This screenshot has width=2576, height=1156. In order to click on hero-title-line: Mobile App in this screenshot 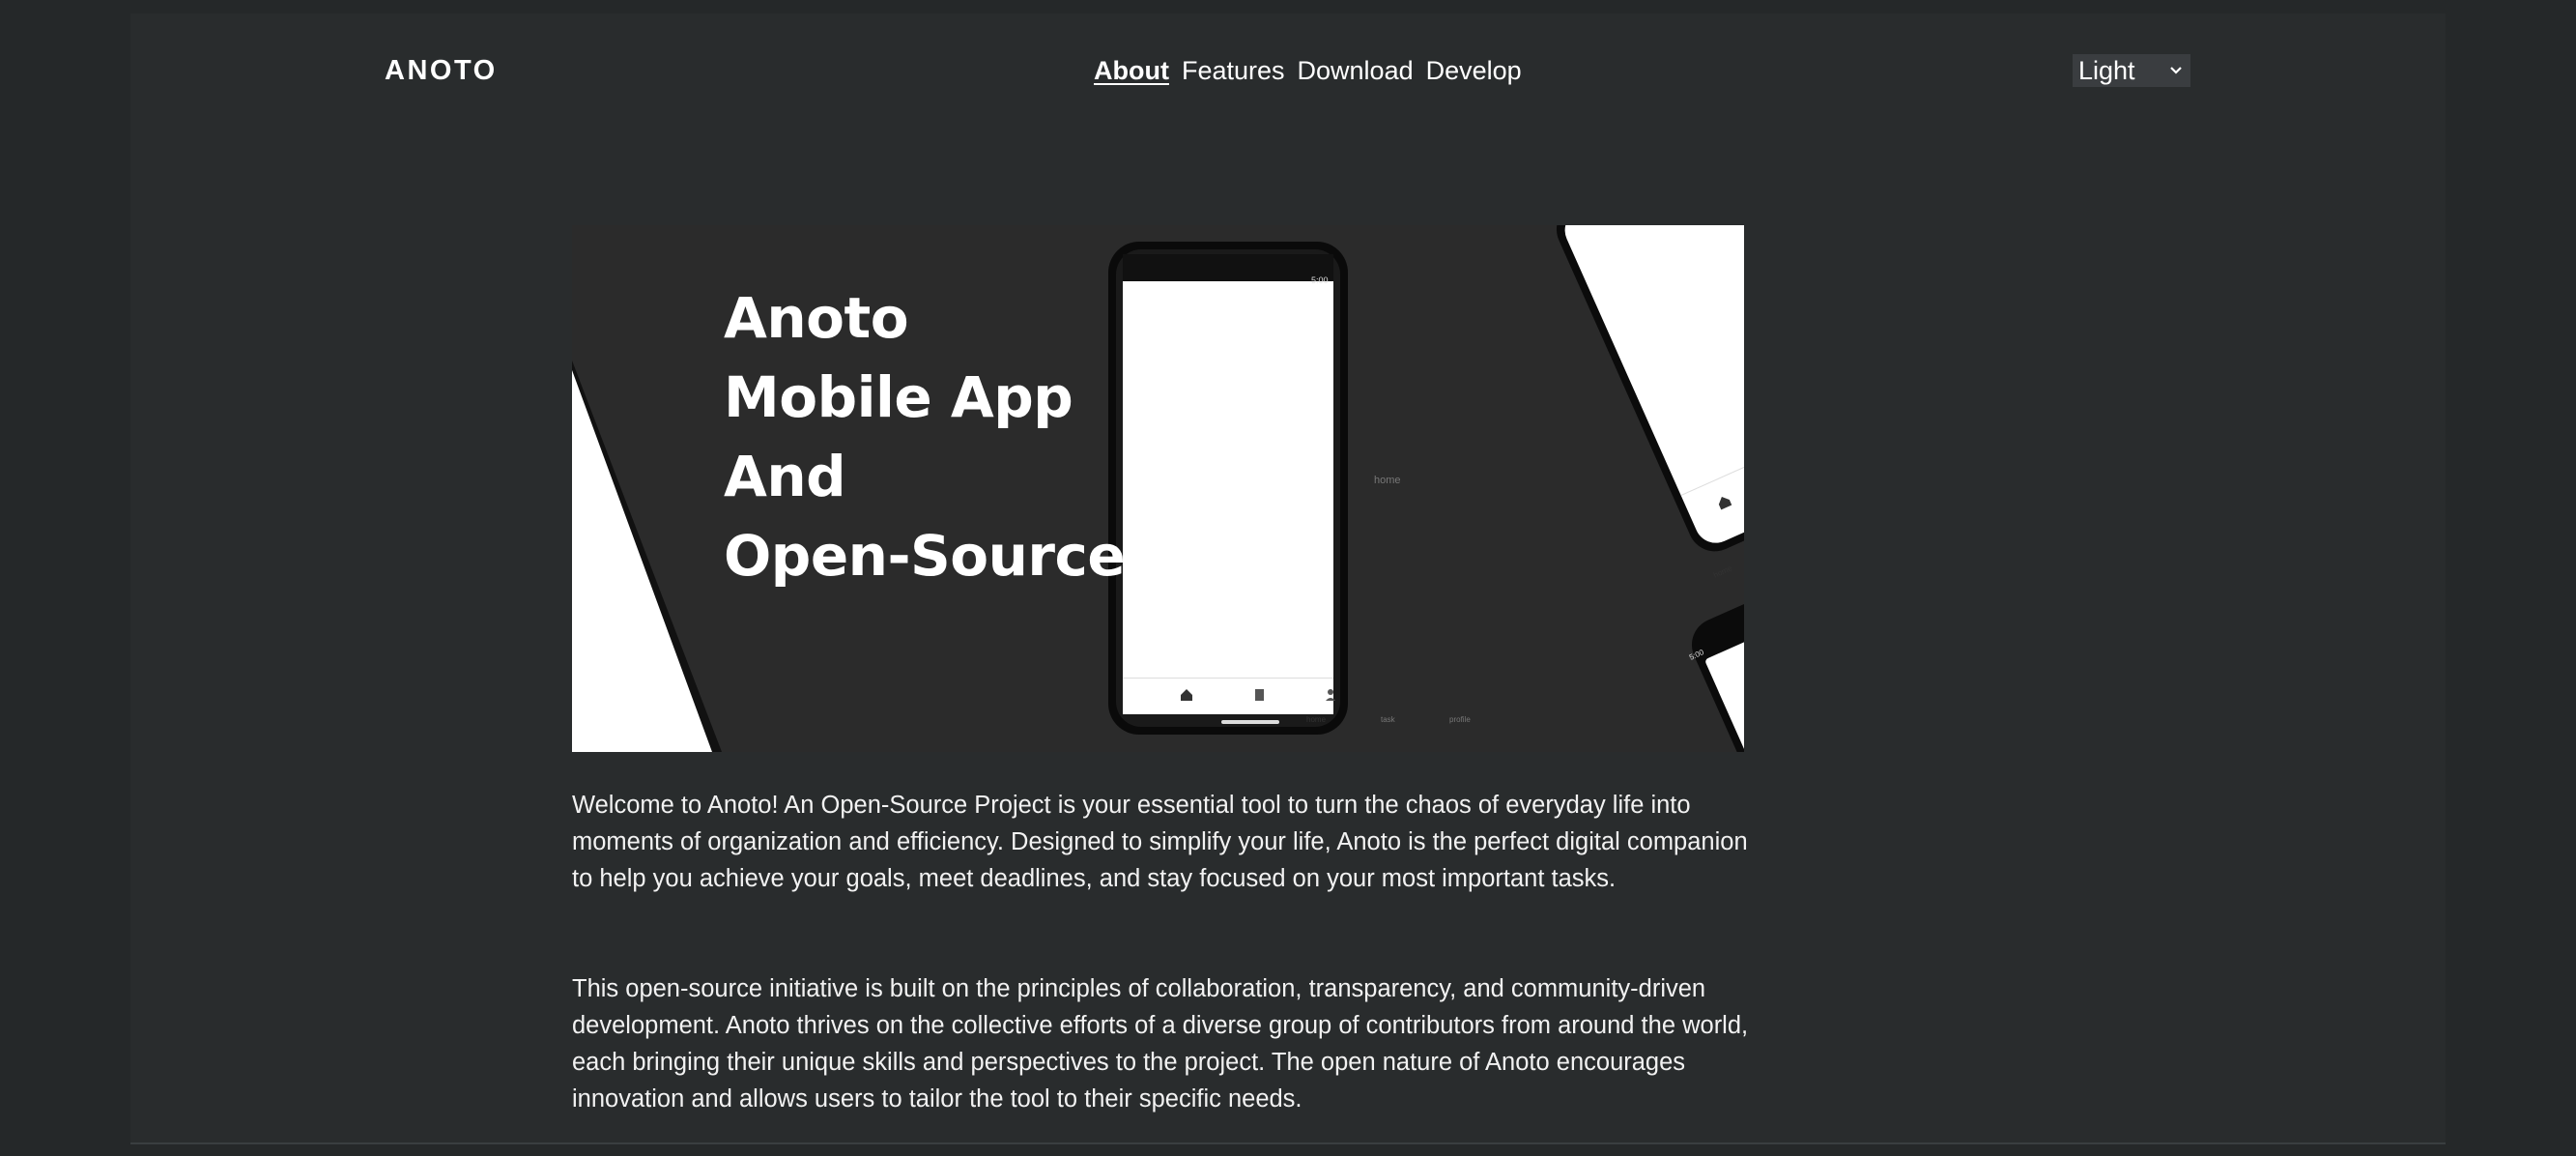, I will do `click(899, 397)`.